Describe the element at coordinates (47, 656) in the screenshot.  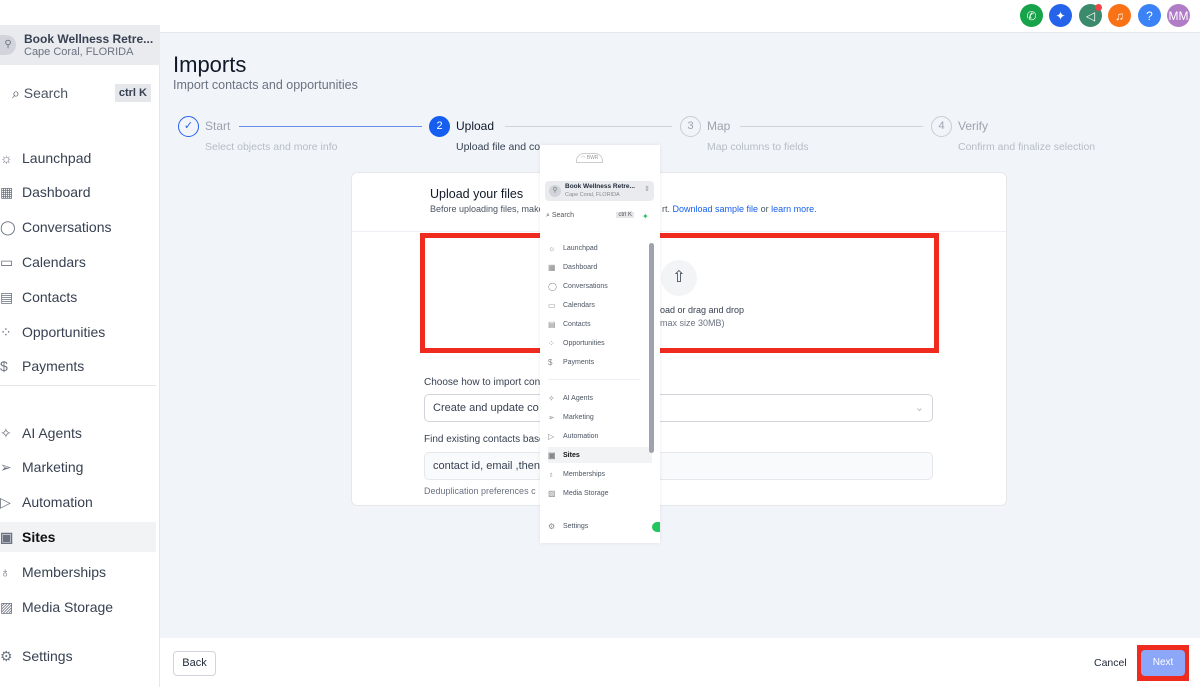
I see `sidebar-item-label: Settings` at that location.